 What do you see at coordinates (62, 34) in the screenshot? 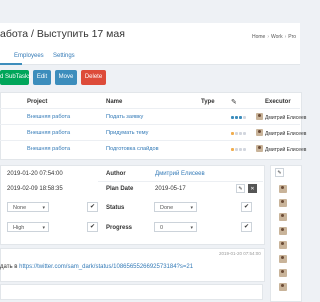
I see `page-title: аботa / Выступить 17 мая` at bounding box center [62, 34].